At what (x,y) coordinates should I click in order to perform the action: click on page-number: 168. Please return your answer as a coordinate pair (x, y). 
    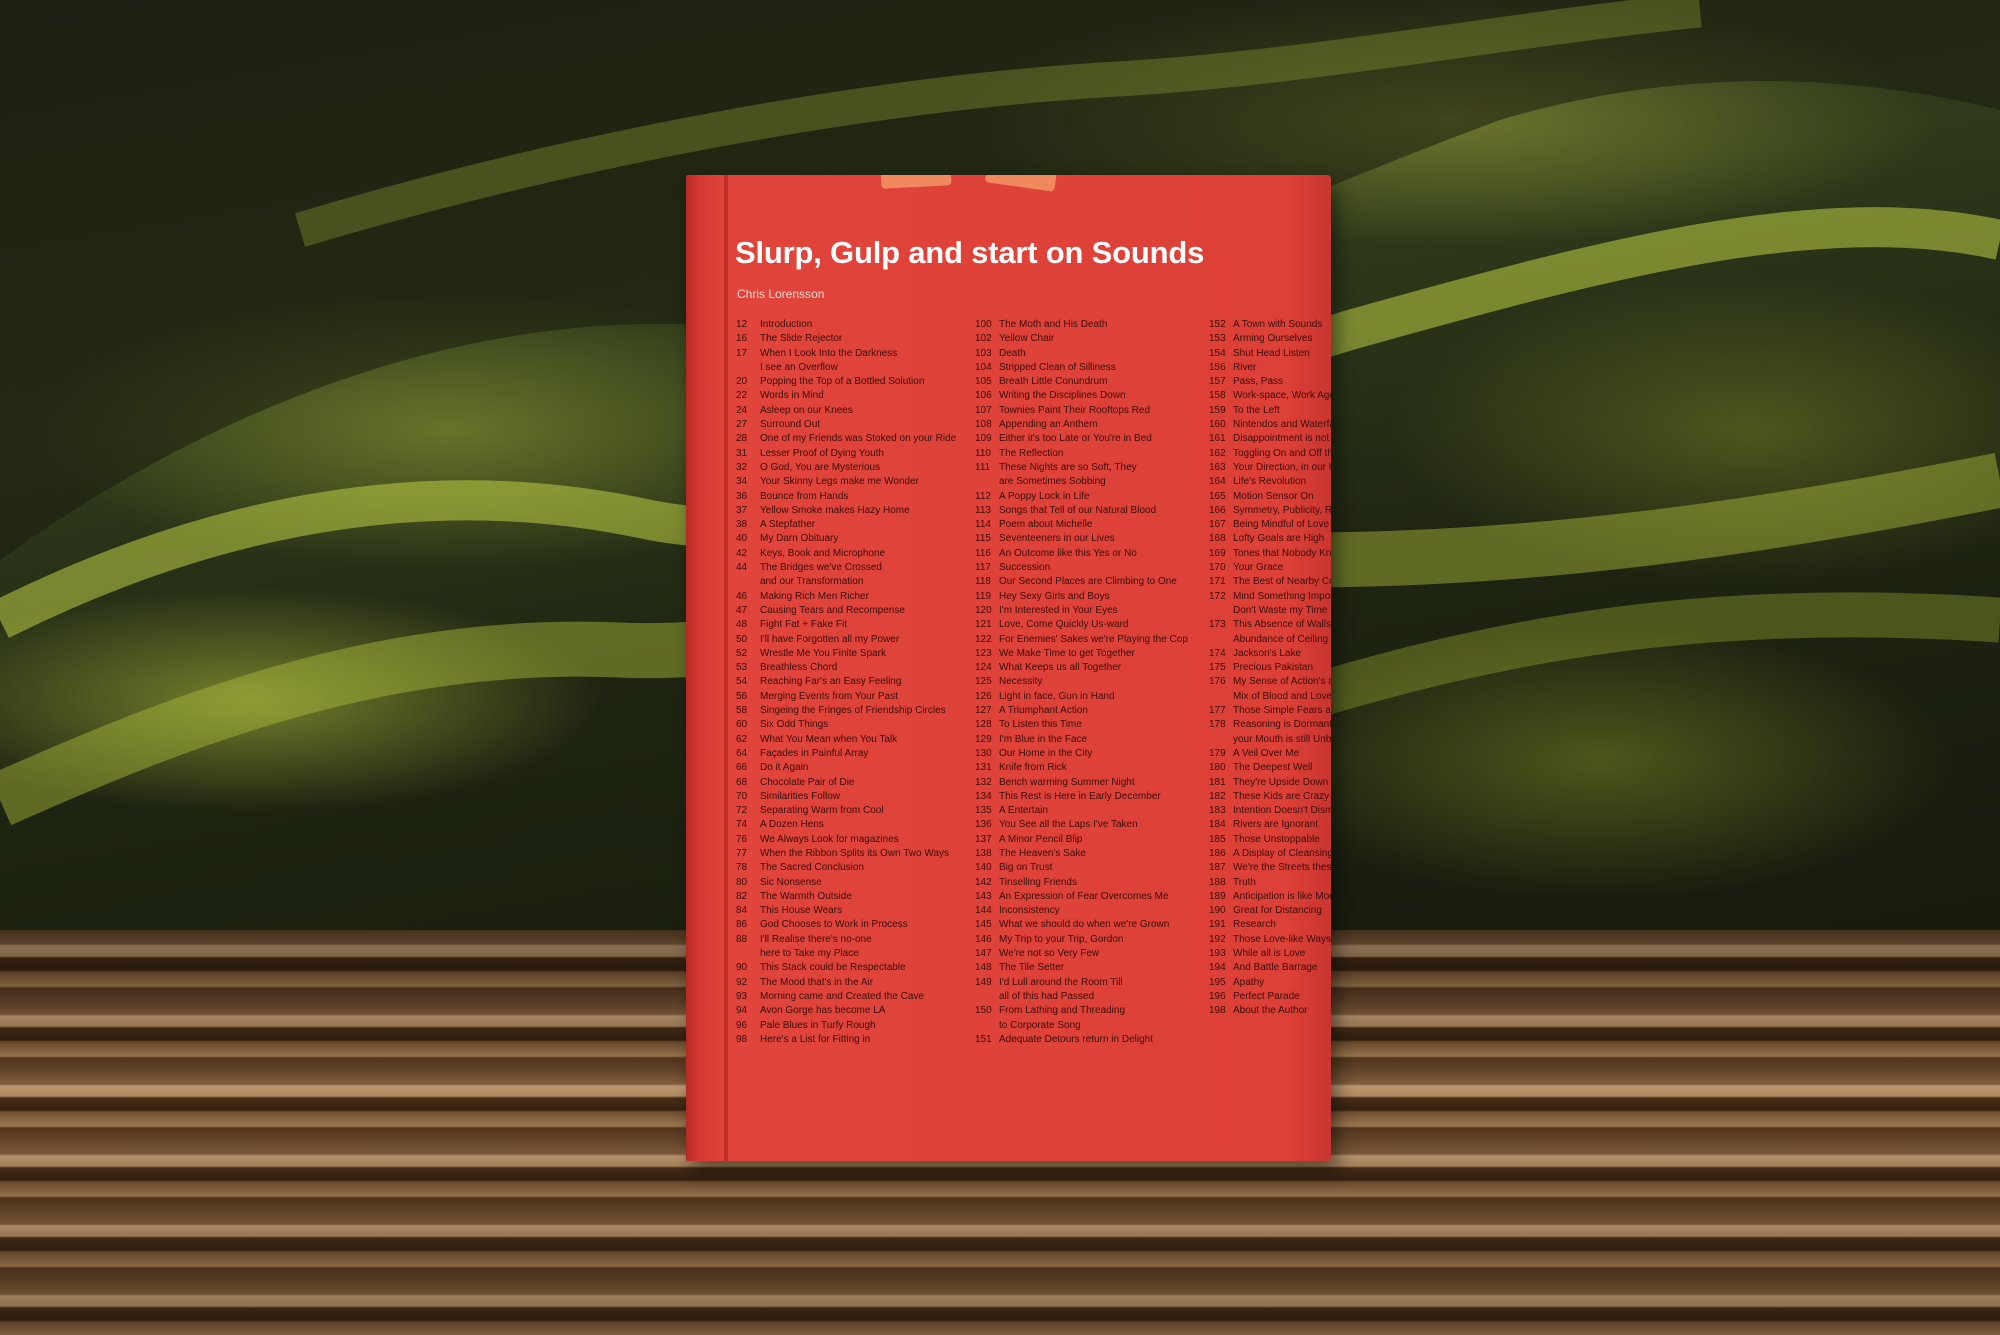
    Looking at the image, I should click on (1217, 539).